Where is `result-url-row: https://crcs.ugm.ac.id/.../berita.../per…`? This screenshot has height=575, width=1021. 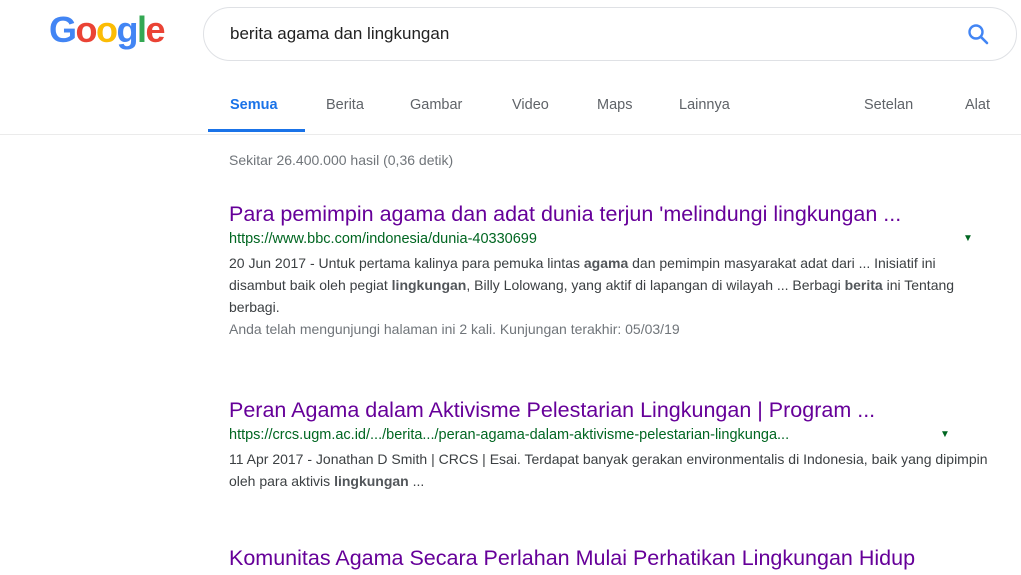
result-url-row: https://crcs.ugm.ac.id/.../berita.../per… is located at coordinates (609, 435).